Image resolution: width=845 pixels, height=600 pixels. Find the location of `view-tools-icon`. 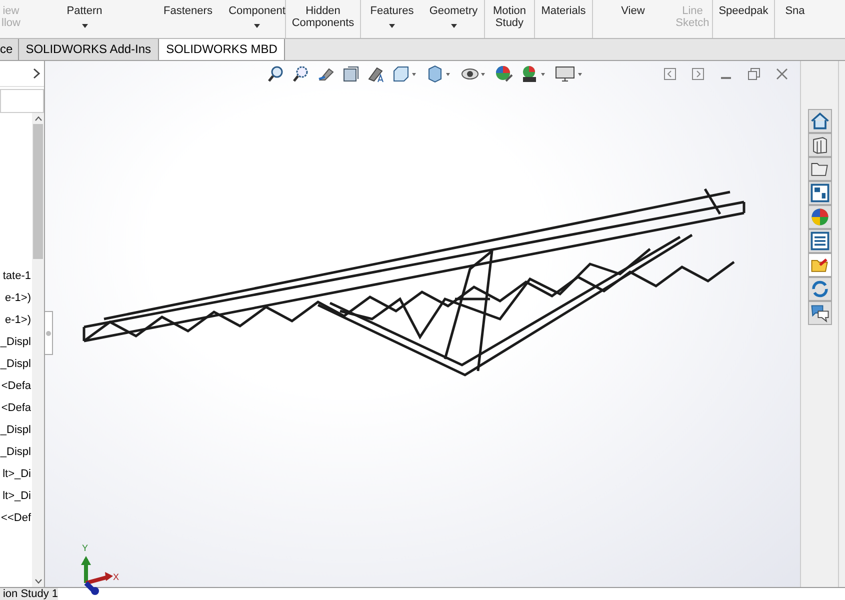

view-tools-icon is located at coordinates (376, 74).